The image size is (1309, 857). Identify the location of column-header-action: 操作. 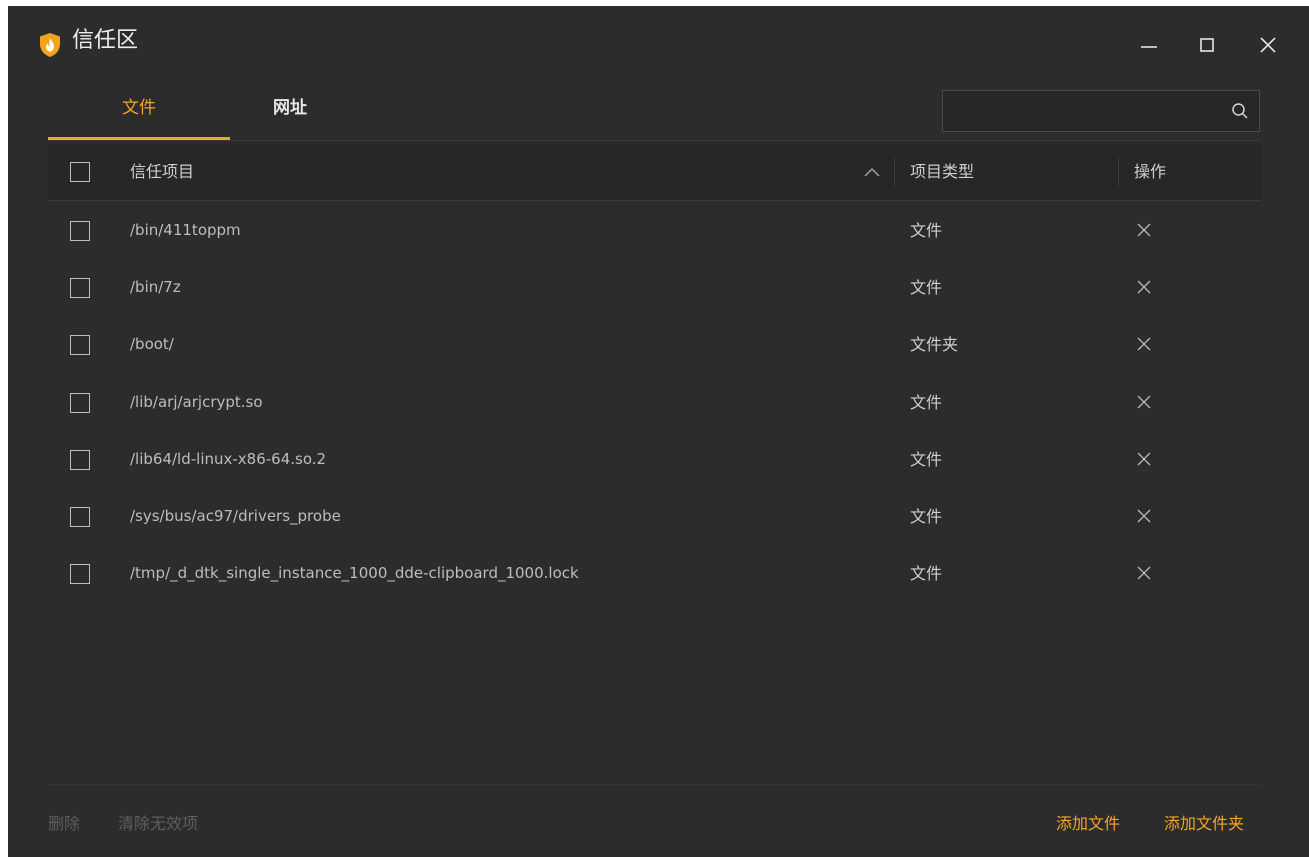
(1150, 171).